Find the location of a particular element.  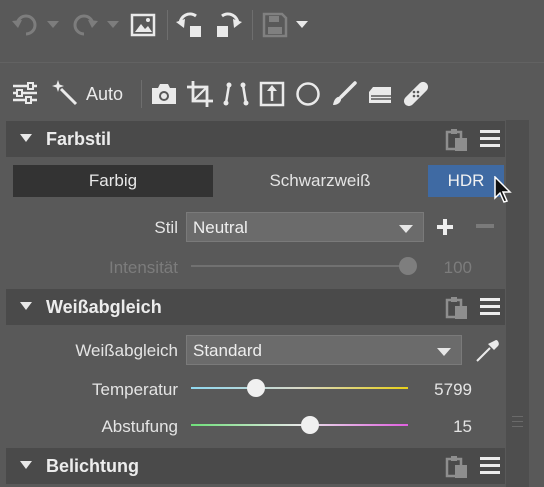

mode-hdr-button: HDR is located at coordinates (466, 181).